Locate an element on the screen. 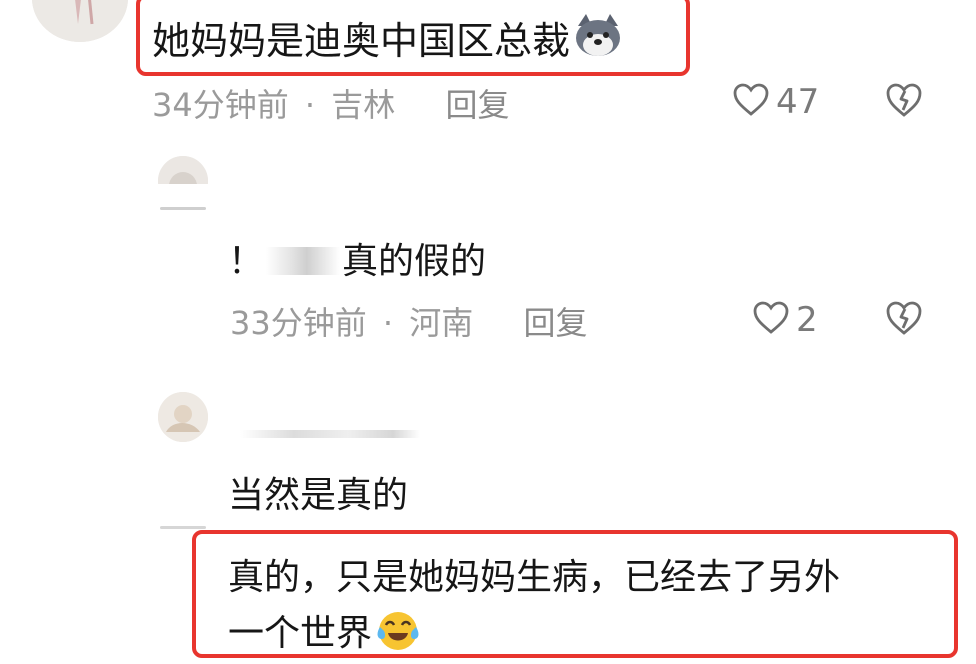  like-count: 2 is located at coordinates (807, 320).